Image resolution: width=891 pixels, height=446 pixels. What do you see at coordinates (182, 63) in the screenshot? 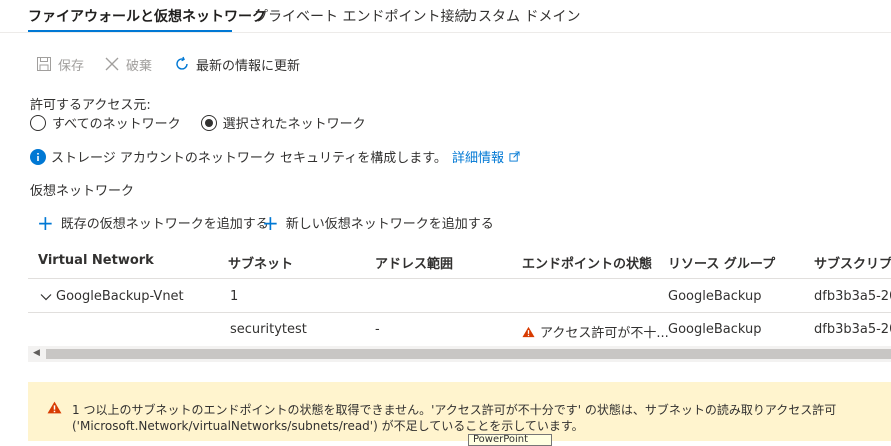
I see `refresh-icon` at bounding box center [182, 63].